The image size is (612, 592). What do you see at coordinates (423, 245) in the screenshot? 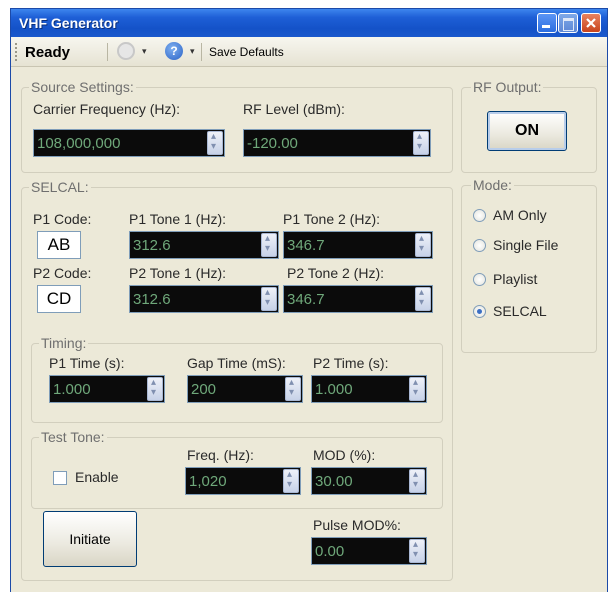
I see `p1-tone2-spinner` at bounding box center [423, 245].